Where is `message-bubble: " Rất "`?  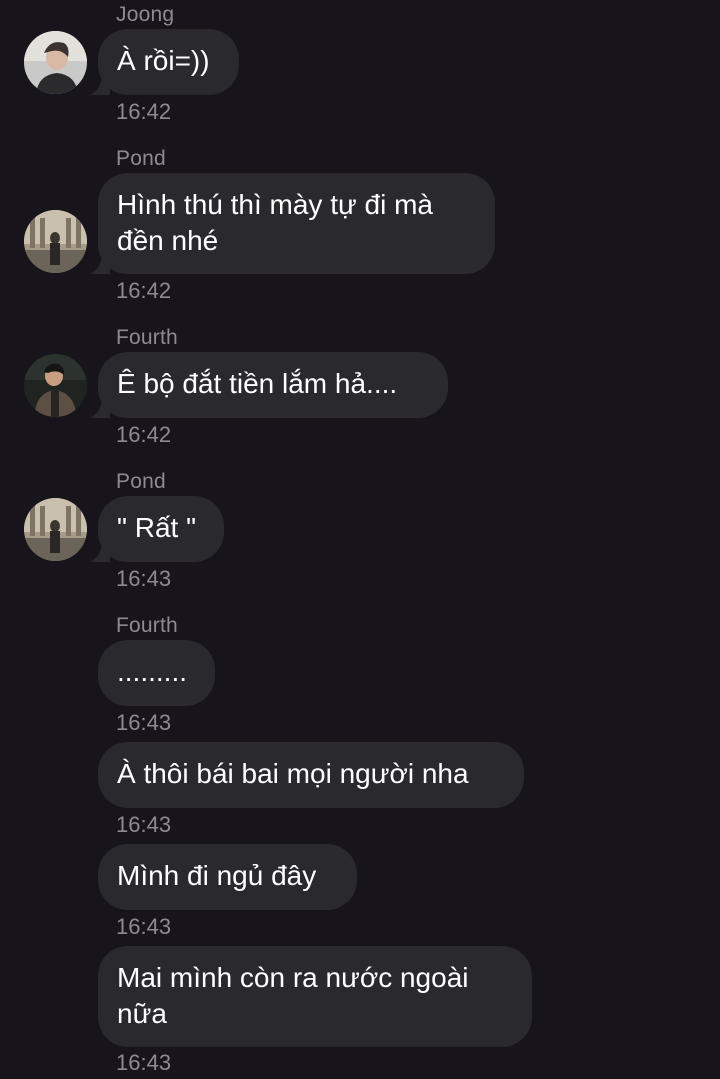 message-bubble: " Rất " is located at coordinates (161, 529).